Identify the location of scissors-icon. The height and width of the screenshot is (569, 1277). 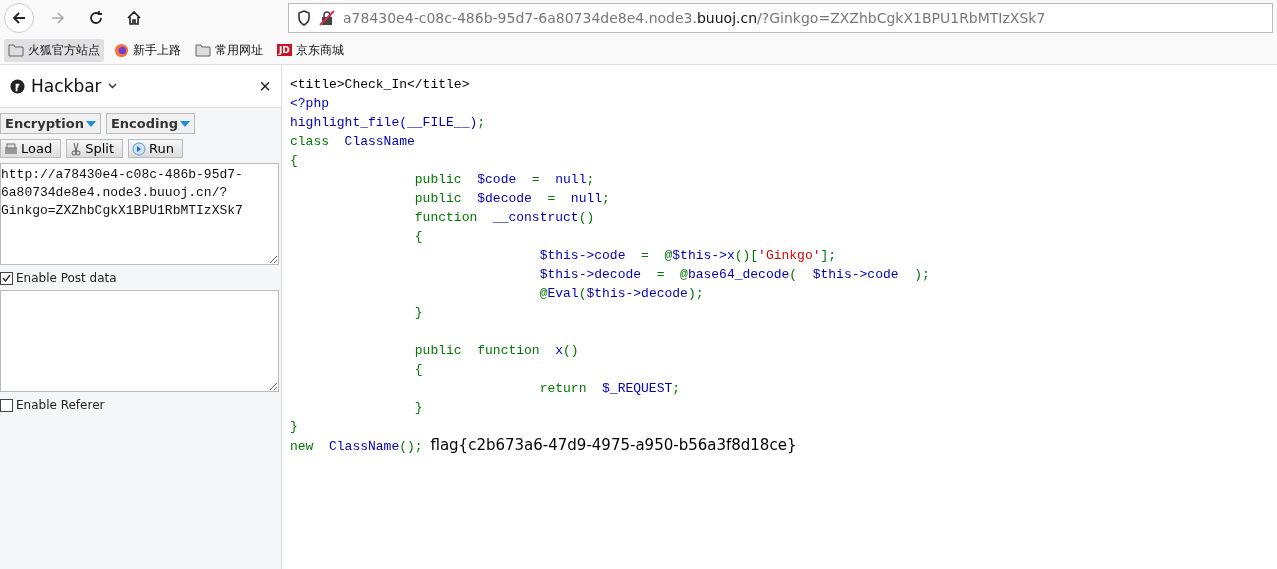
(76, 148).